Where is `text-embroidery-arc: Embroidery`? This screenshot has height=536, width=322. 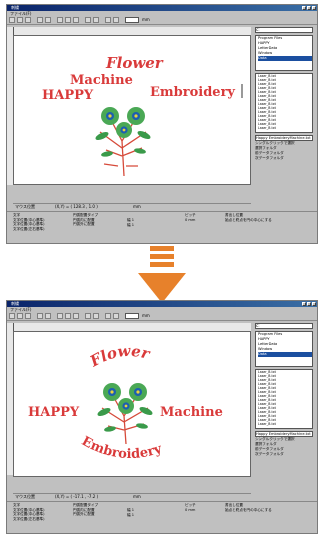
text-embroidery-arc: Embroidery is located at coordinates (121, 448).